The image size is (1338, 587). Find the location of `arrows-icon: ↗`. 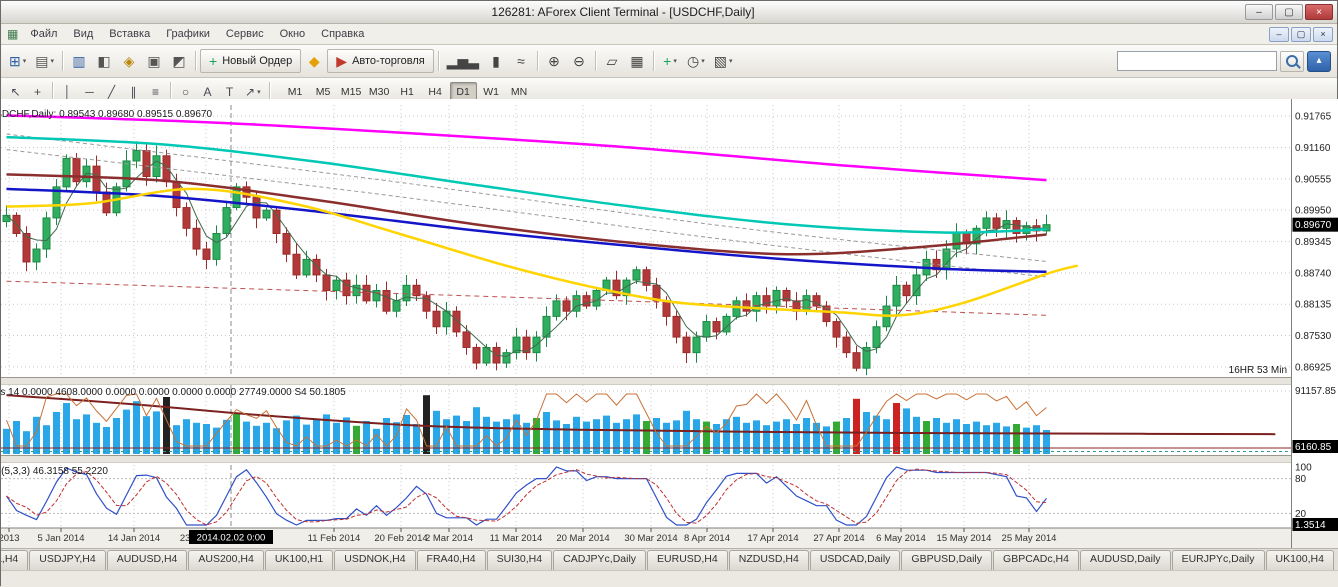

arrows-icon: ↗ is located at coordinates (250, 92).